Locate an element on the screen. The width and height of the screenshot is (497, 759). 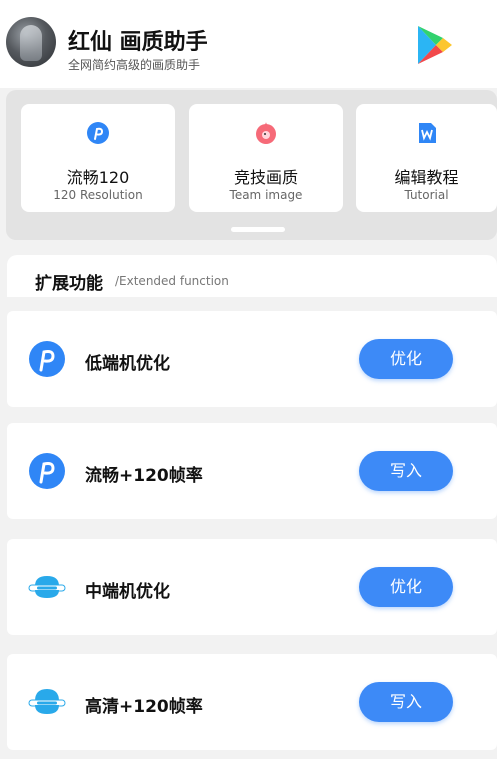
list-item-smooth-120fps: 流畅+120帧率 写入 is located at coordinates (252, 471).